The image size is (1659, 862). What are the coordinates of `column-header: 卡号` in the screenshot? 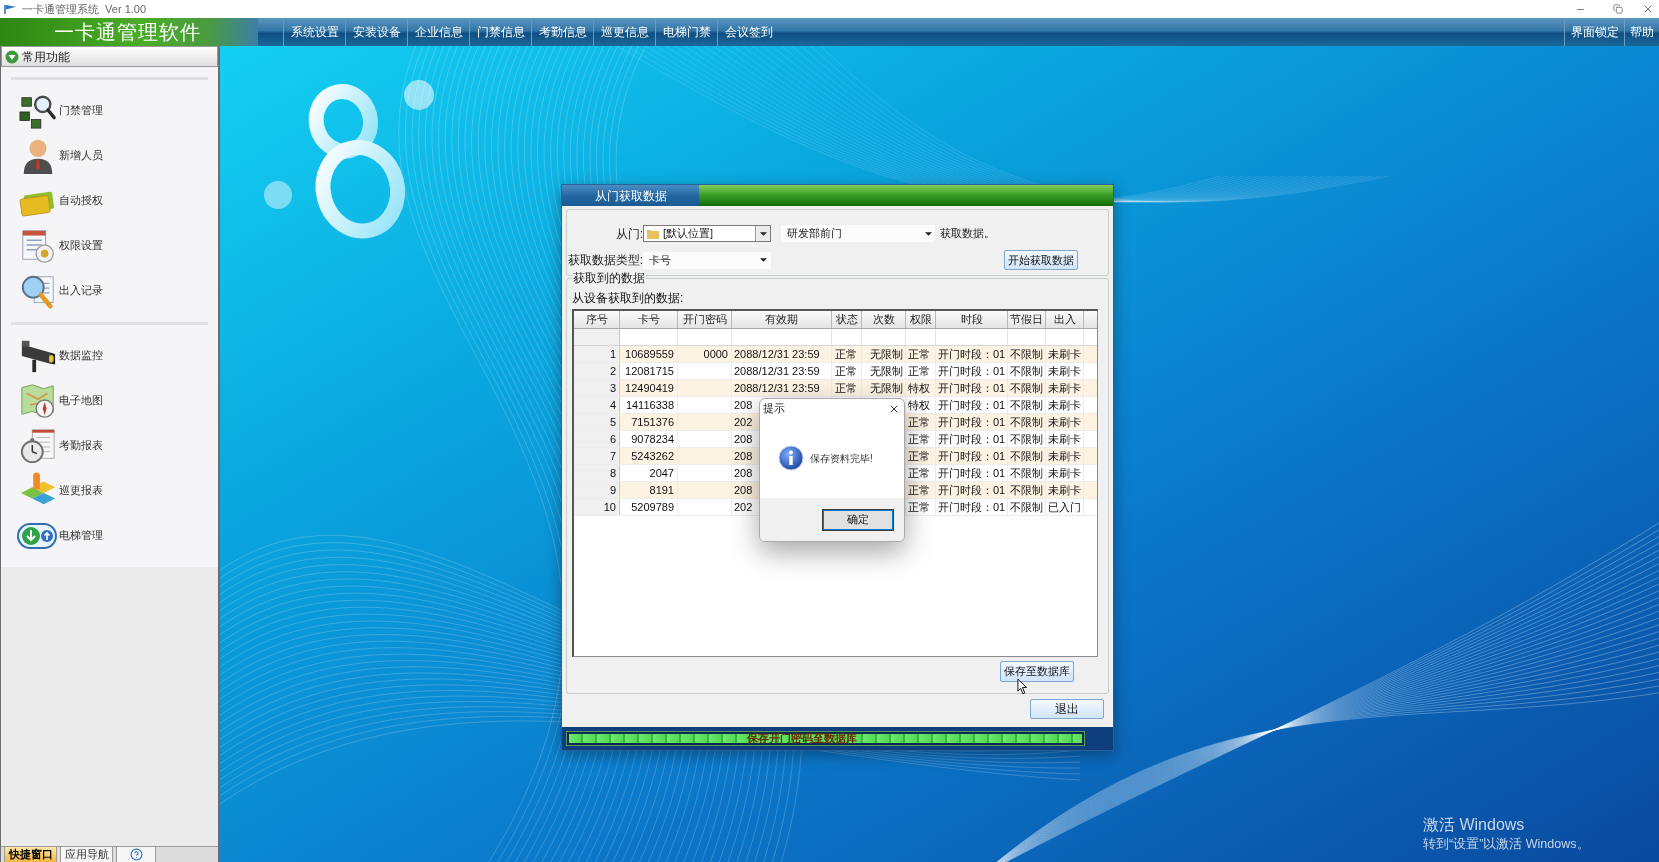 It's located at (649, 319).